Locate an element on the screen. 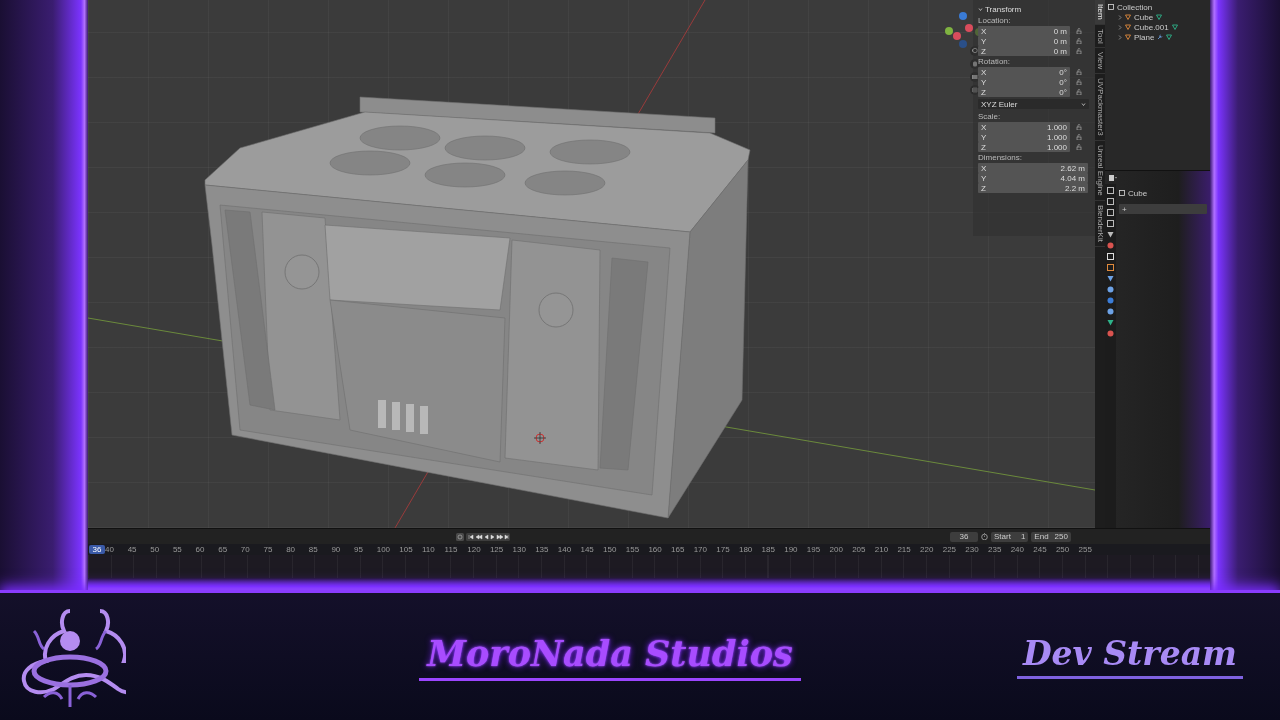  frame-number: 130 is located at coordinates (519, 549).